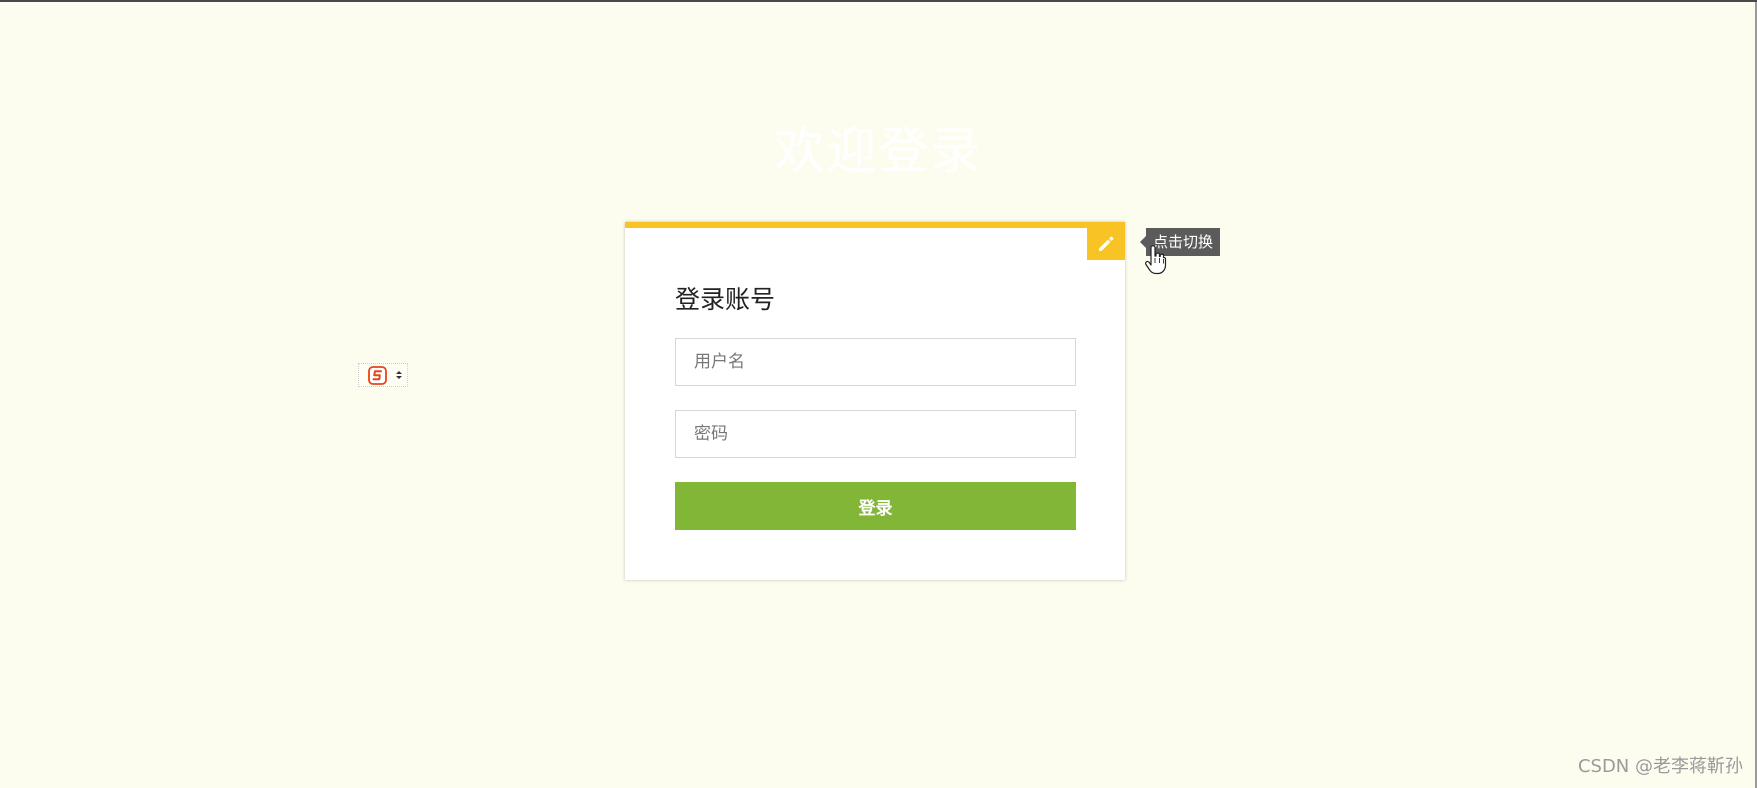 Image resolution: width=1757 pixels, height=788 pixels. What do you see at coordinates (878, 1) in the screenshot?
I see `window-top-border` at bounding box center [878, 1].